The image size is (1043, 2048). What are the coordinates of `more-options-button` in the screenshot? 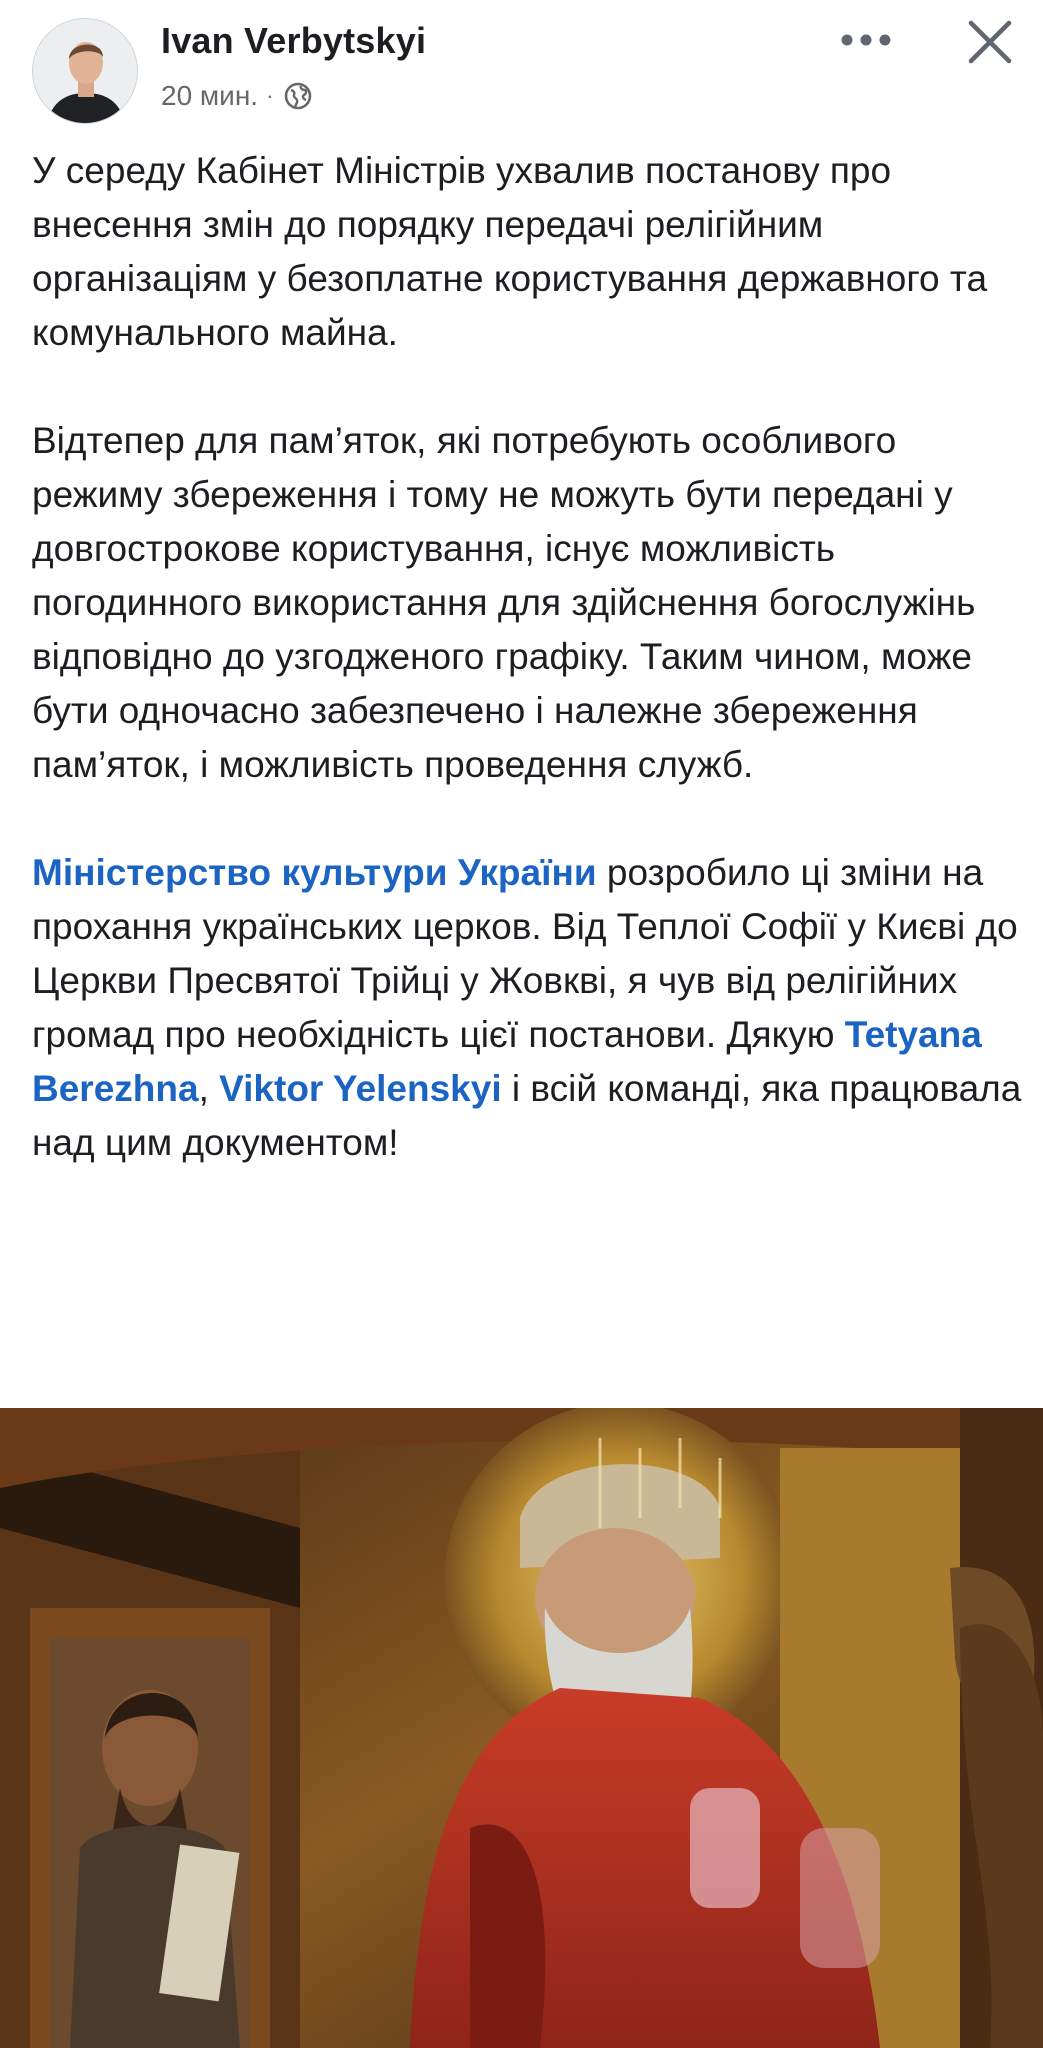 It's located at (866, 40).